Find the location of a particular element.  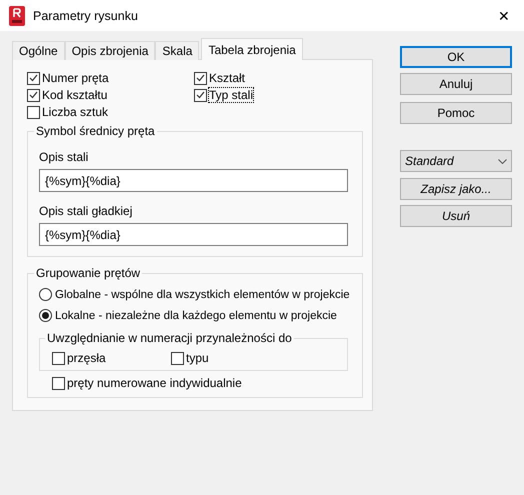

style-button: Usuń is located at coordinates (456, 216).